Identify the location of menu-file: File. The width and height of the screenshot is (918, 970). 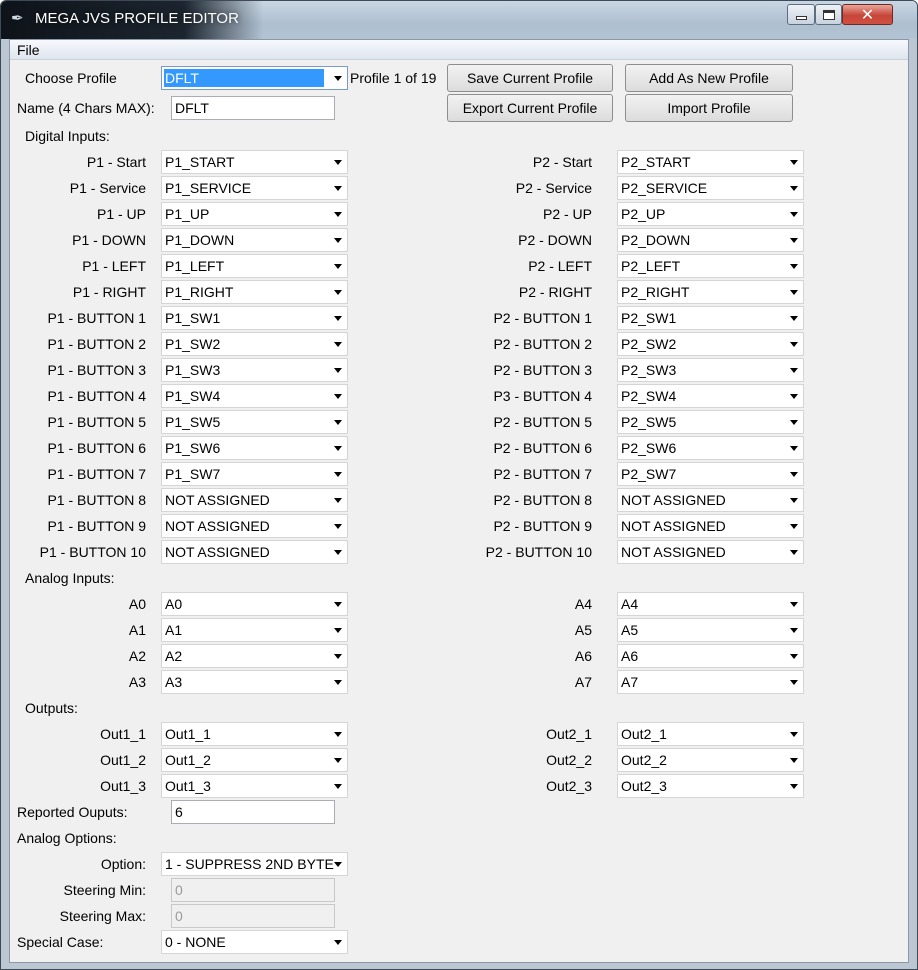
(28, 50).